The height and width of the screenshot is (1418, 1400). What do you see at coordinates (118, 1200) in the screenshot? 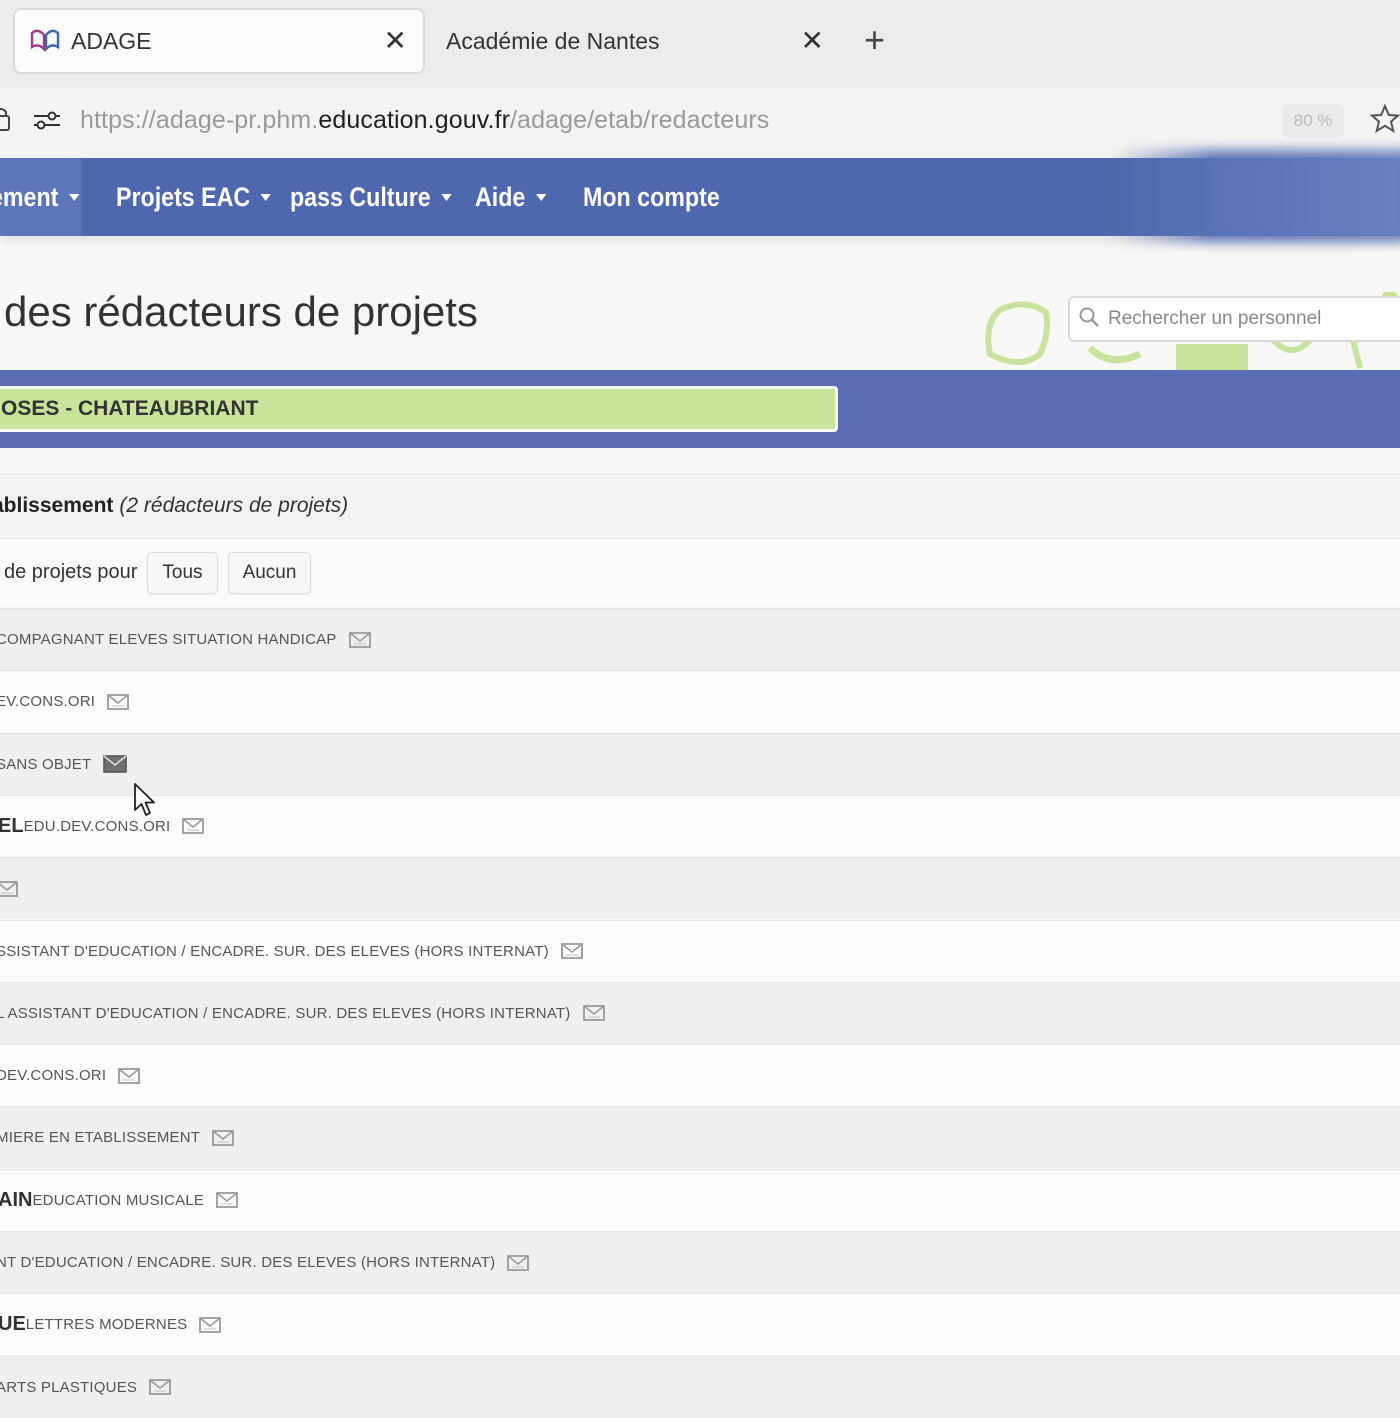
I see `staff-role: EDUCATION MUSICALE` at bounding box center [118, 1200].